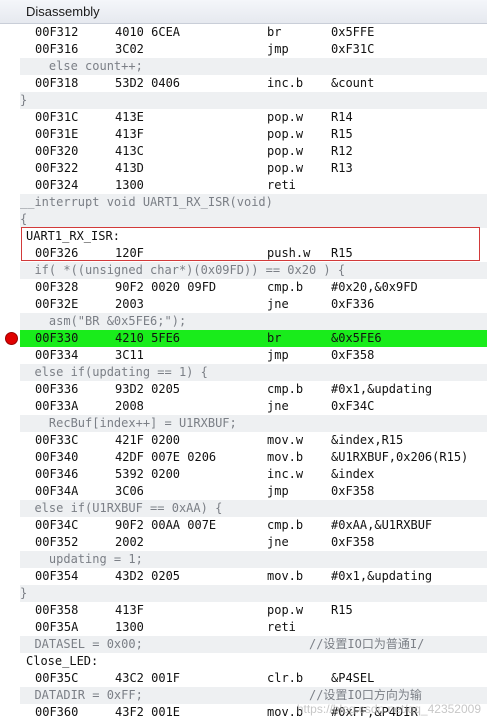  What do you see at coordinates (253, 559) in the screenshot?
I see `source-line-row: updating = 1;` at bounding box center [253, 559].